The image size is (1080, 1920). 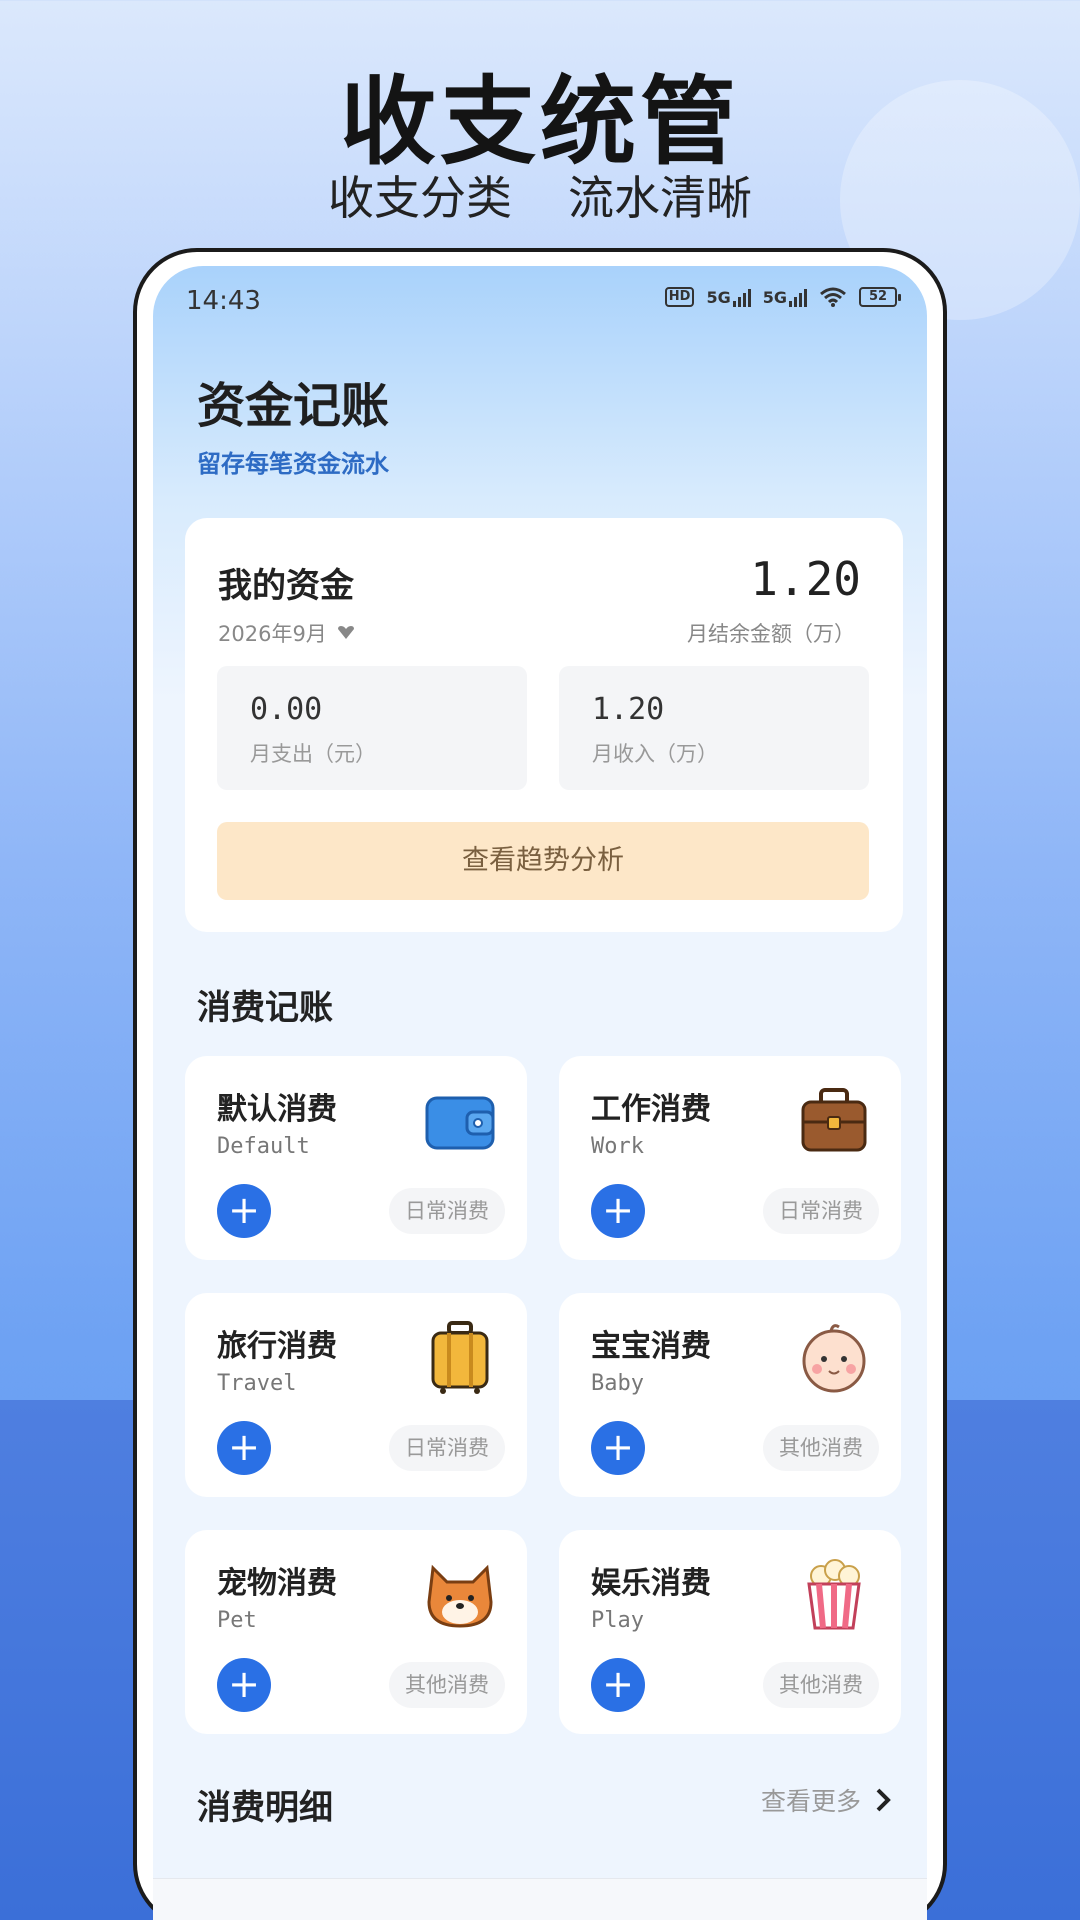 What do you see at coordinates (834, 1120) in the screenshot?
I see `briefcase-icon` at bounding box center [834, 1120].